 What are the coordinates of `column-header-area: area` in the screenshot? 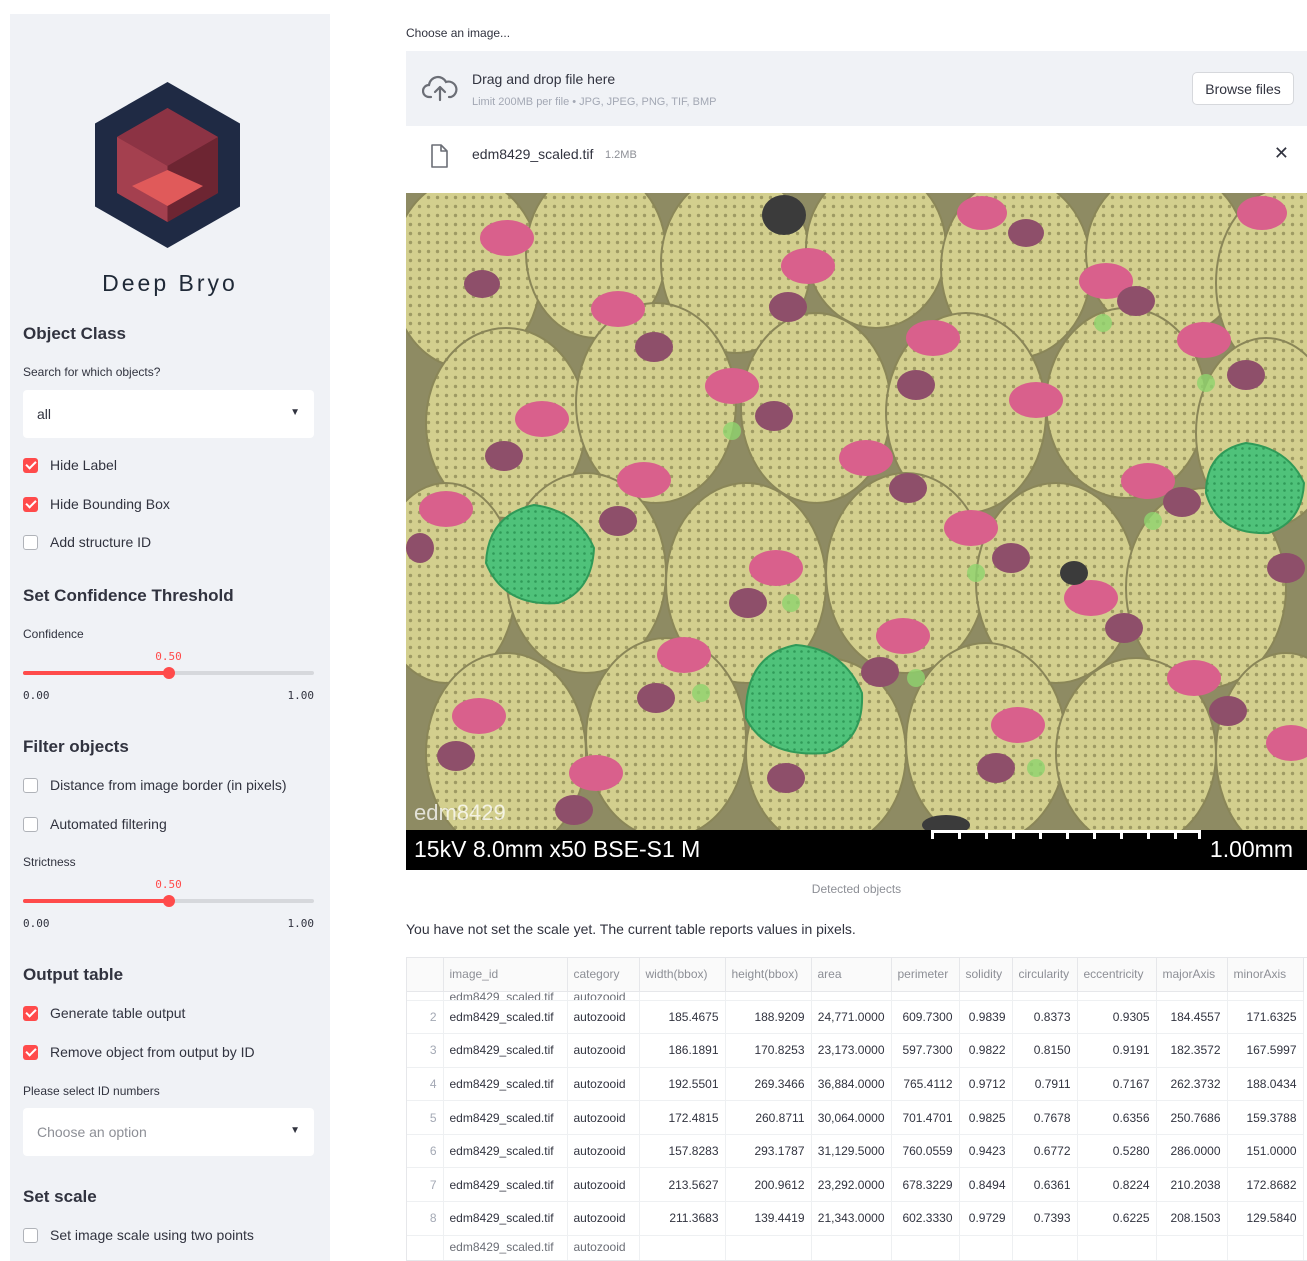 It's located at (851, 975).